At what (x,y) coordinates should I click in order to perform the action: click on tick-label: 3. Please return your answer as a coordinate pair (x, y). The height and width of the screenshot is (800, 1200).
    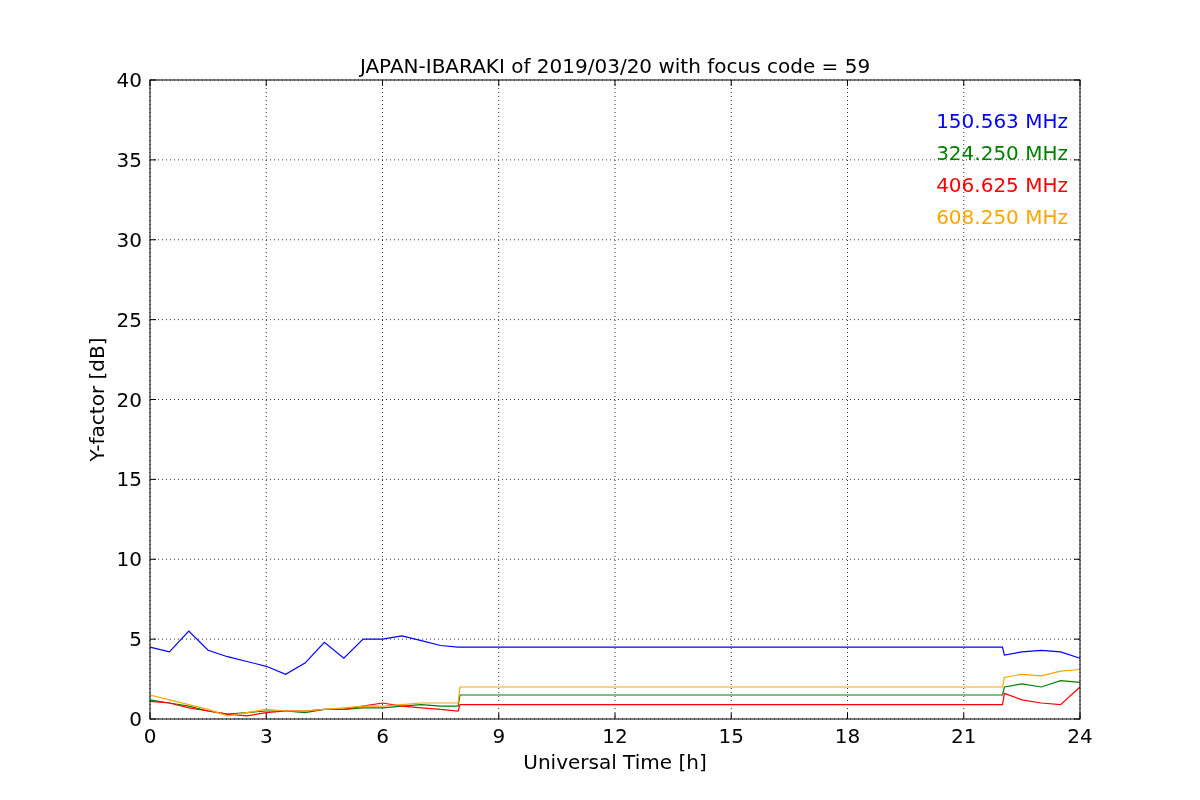
    Looking at the image, I should click on (266, 736).